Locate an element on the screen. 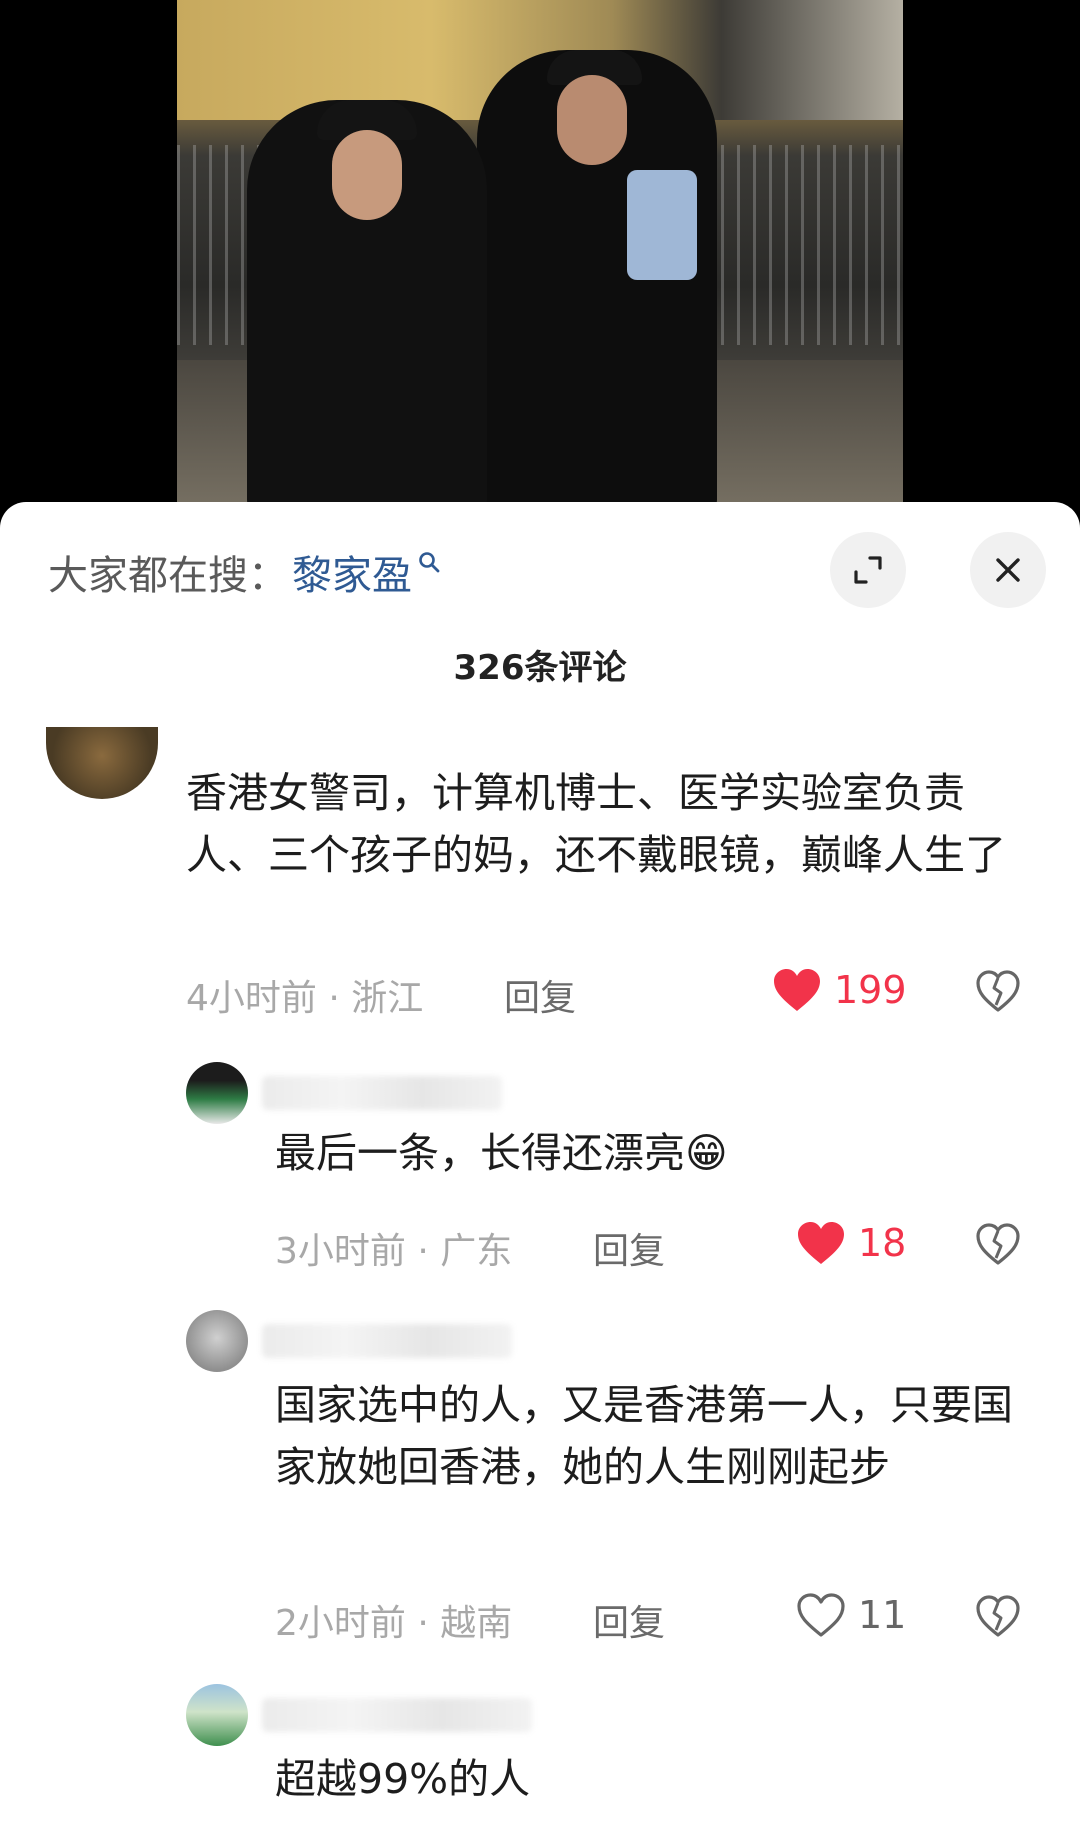 The image size is (1080, 1842). comment-meta: 4小时前 · 浙江 is located at coordinates (305, 998).